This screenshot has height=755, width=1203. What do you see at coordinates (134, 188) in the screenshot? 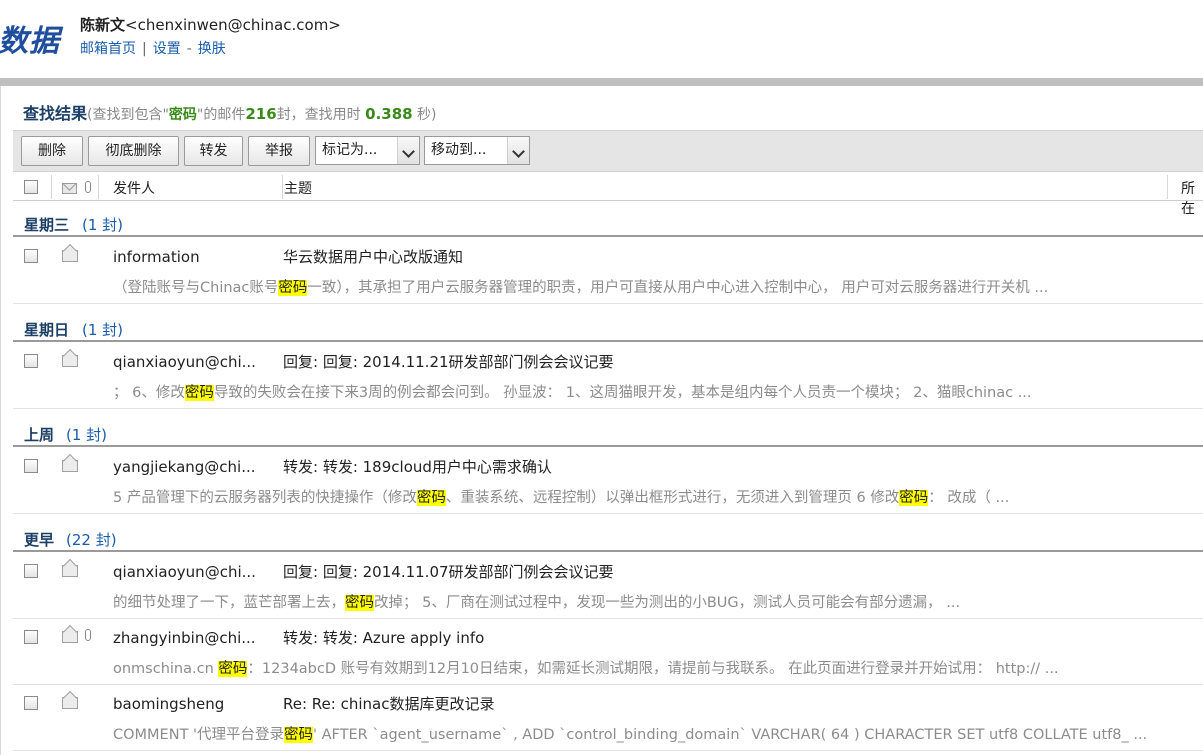
I see `sender-column-header: 发件人` at bounding box center [134, 188].